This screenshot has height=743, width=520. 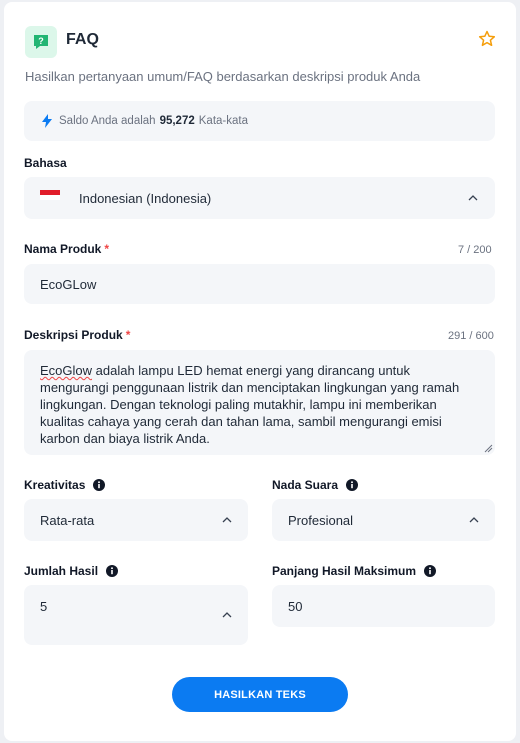 I want to click on indonesia-flag-icon, so click(x=50, y=195).